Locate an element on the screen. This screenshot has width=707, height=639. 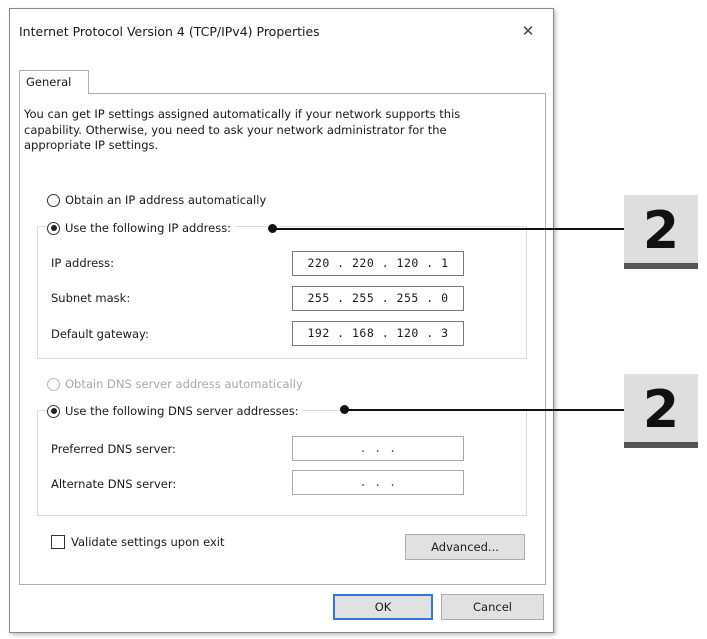
callout-badge-dns: 2 is located at coordinates (661, 411).